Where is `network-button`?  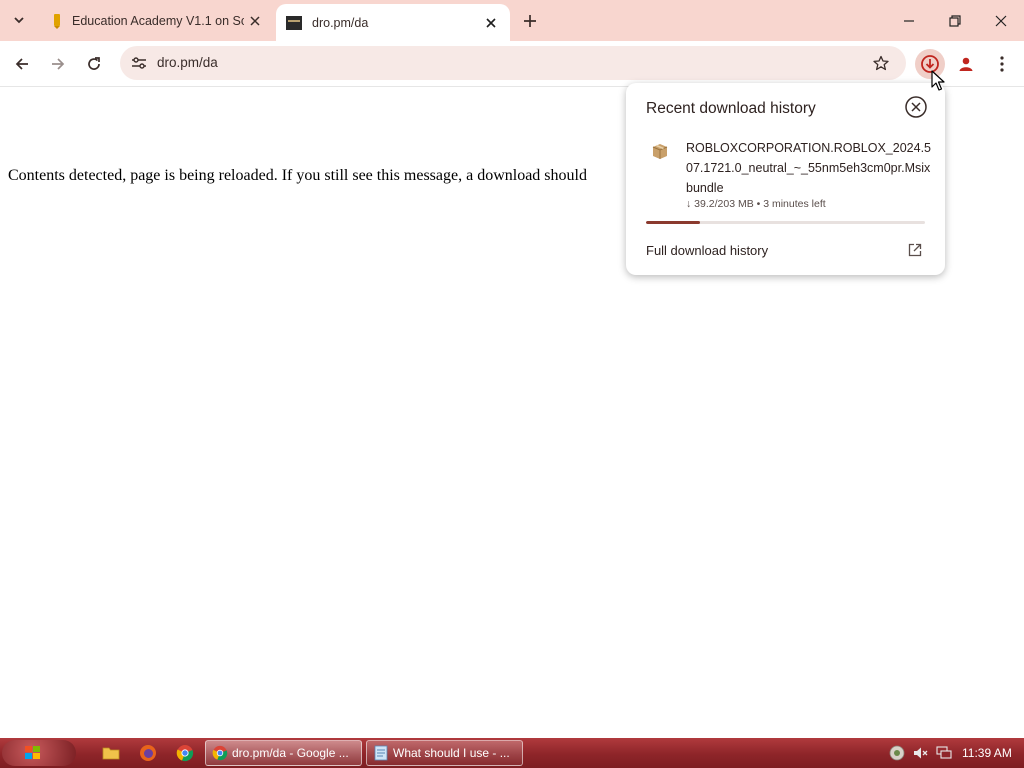 network-button is located at coordinates (944, 753).